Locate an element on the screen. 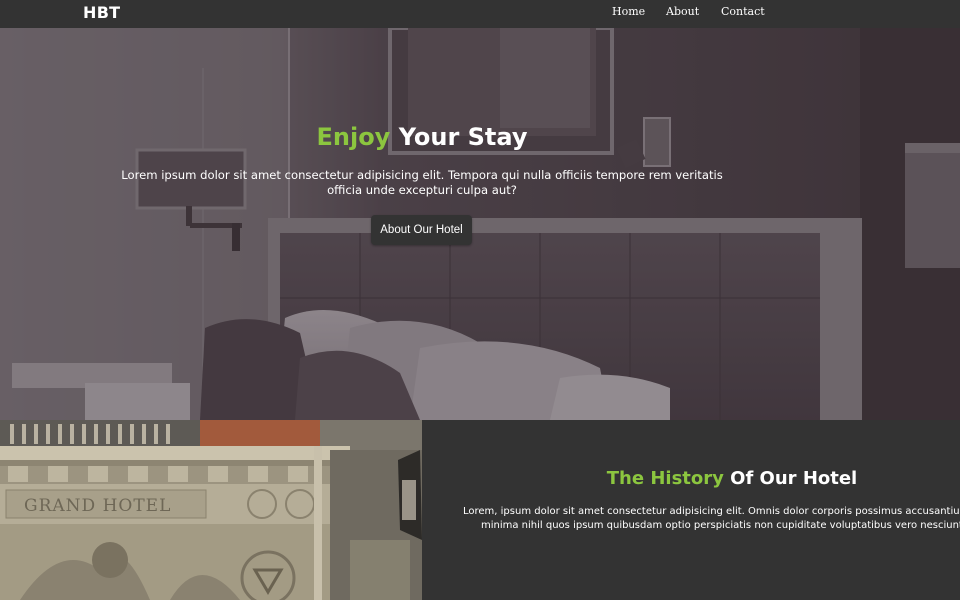  nav-link-home: Home is located at coordinates (628, 11).